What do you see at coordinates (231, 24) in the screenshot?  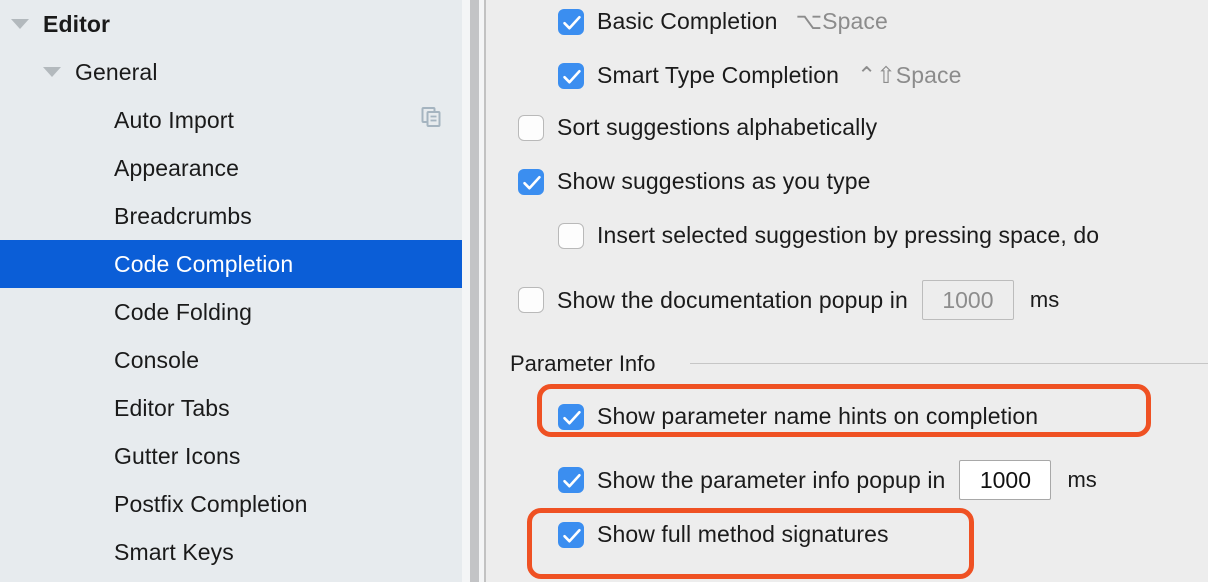 I see `sidebar-item-editor: Editor` at bounding box center [231, 24].